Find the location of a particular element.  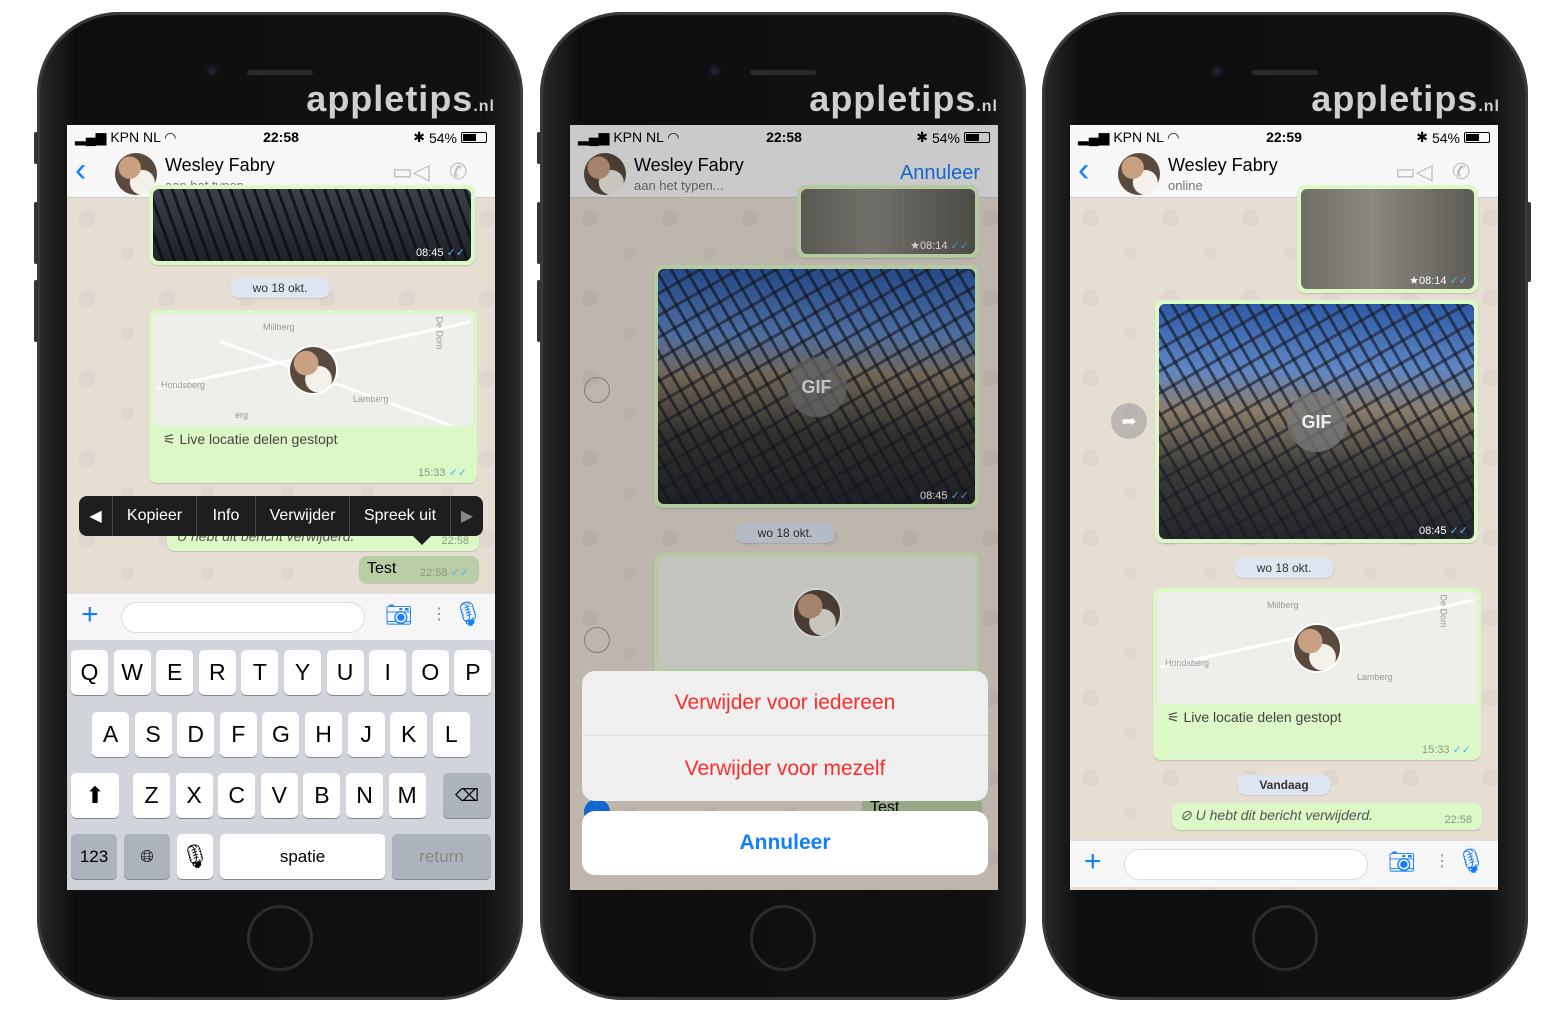

numbers-key: 123 is located at coordinates (94, 856).